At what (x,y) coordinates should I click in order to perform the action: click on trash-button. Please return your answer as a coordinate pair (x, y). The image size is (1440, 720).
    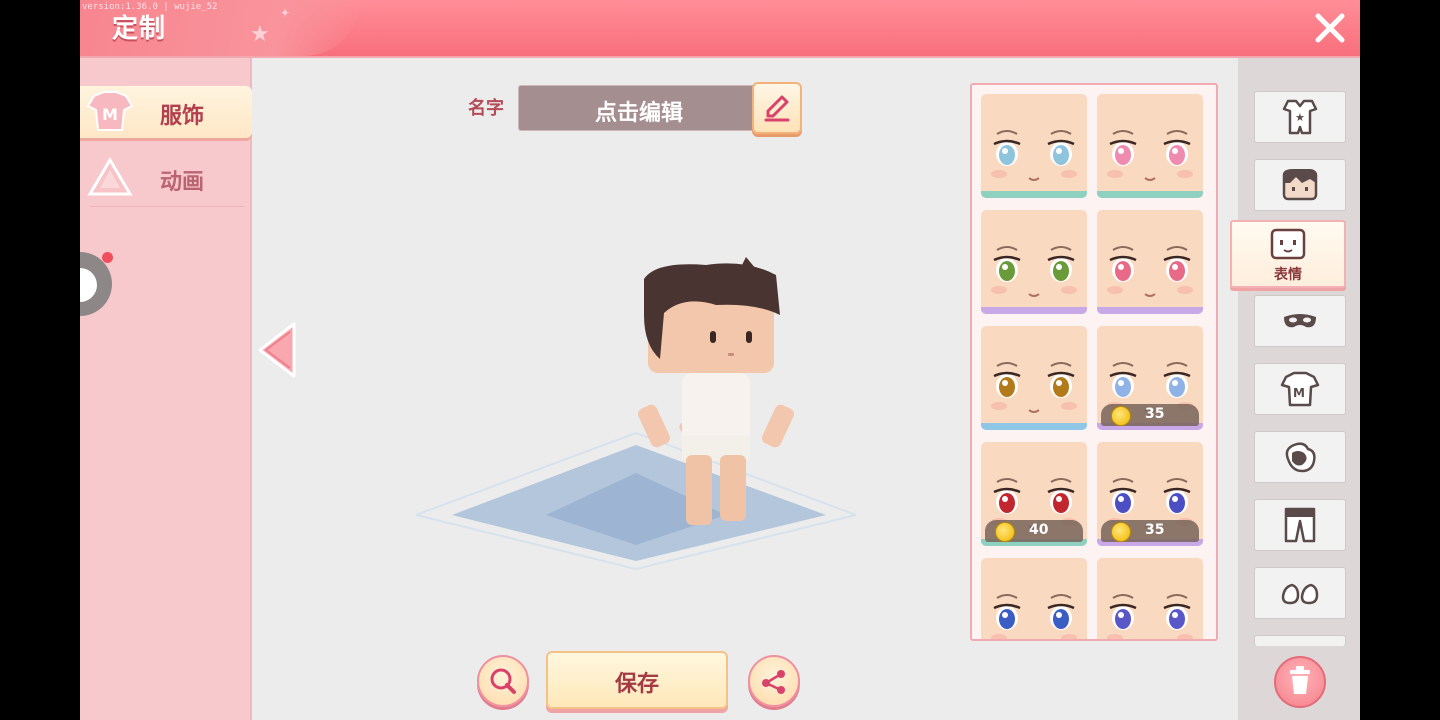
    Looking at the image, I should click on (1300, 682).